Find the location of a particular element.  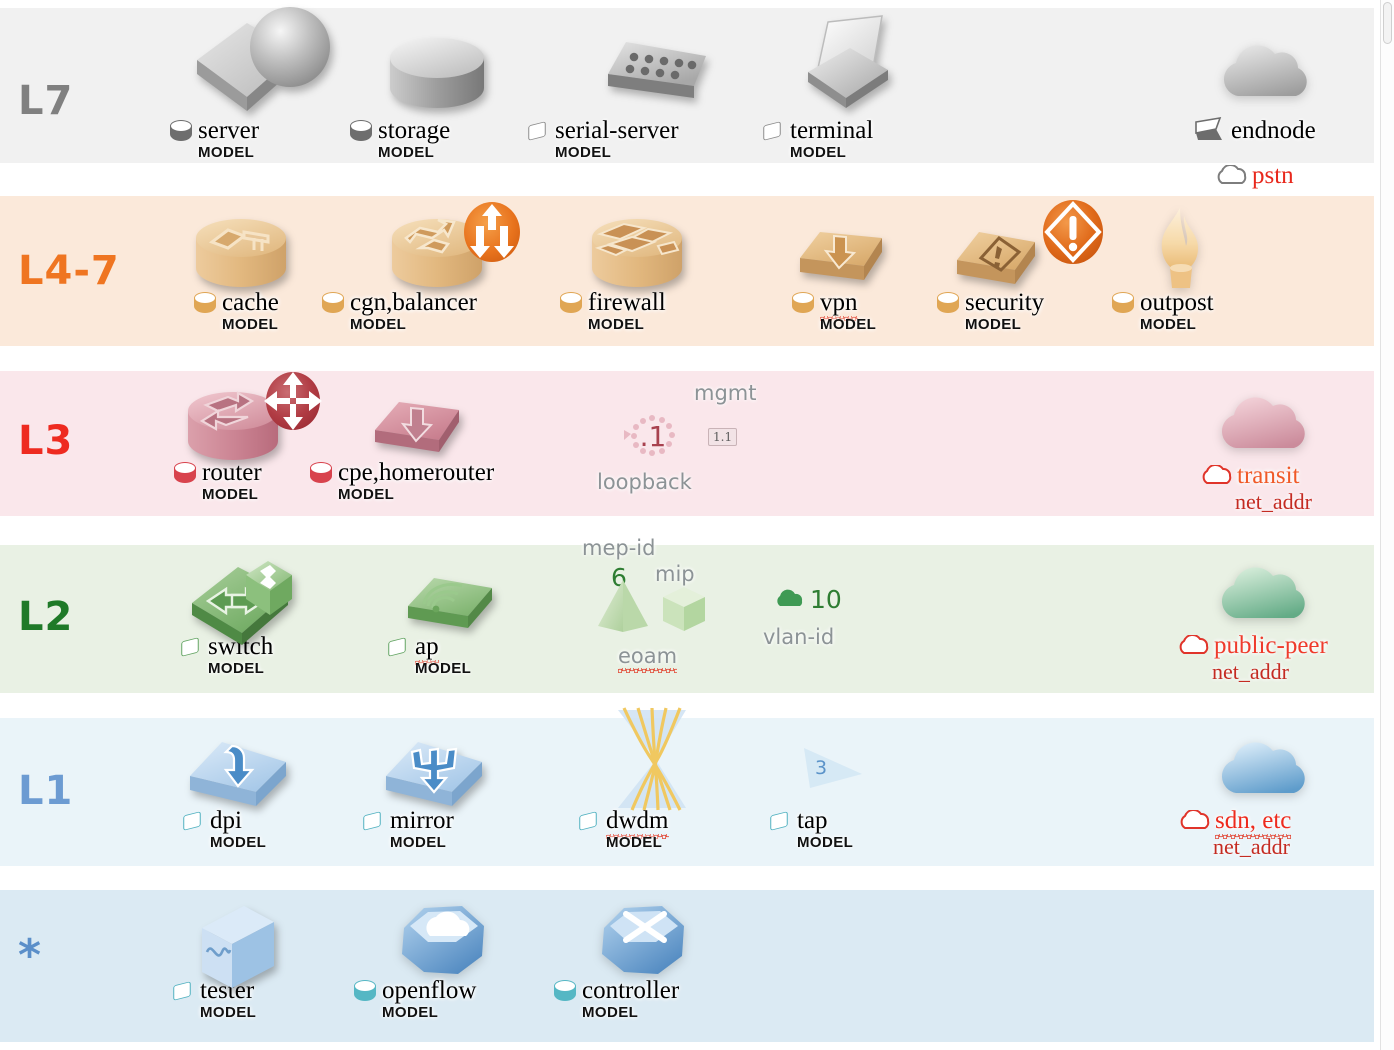

scrollbar-thumb is located at coordinates (1387, 23).